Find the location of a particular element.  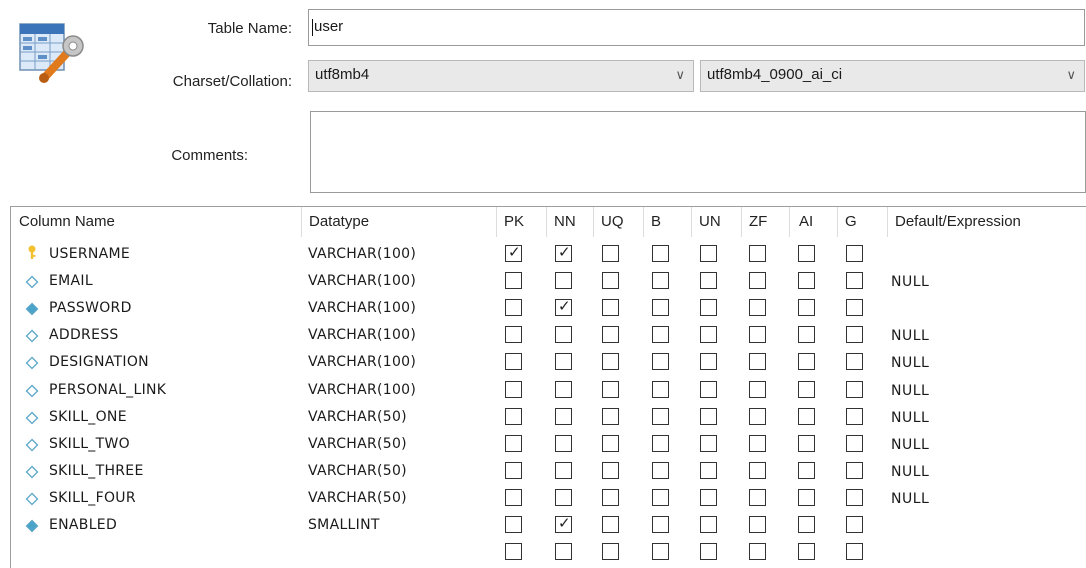

table-row: SKILL_THREE VARCHAR(50) NULL is located at coordinates (548, 472).